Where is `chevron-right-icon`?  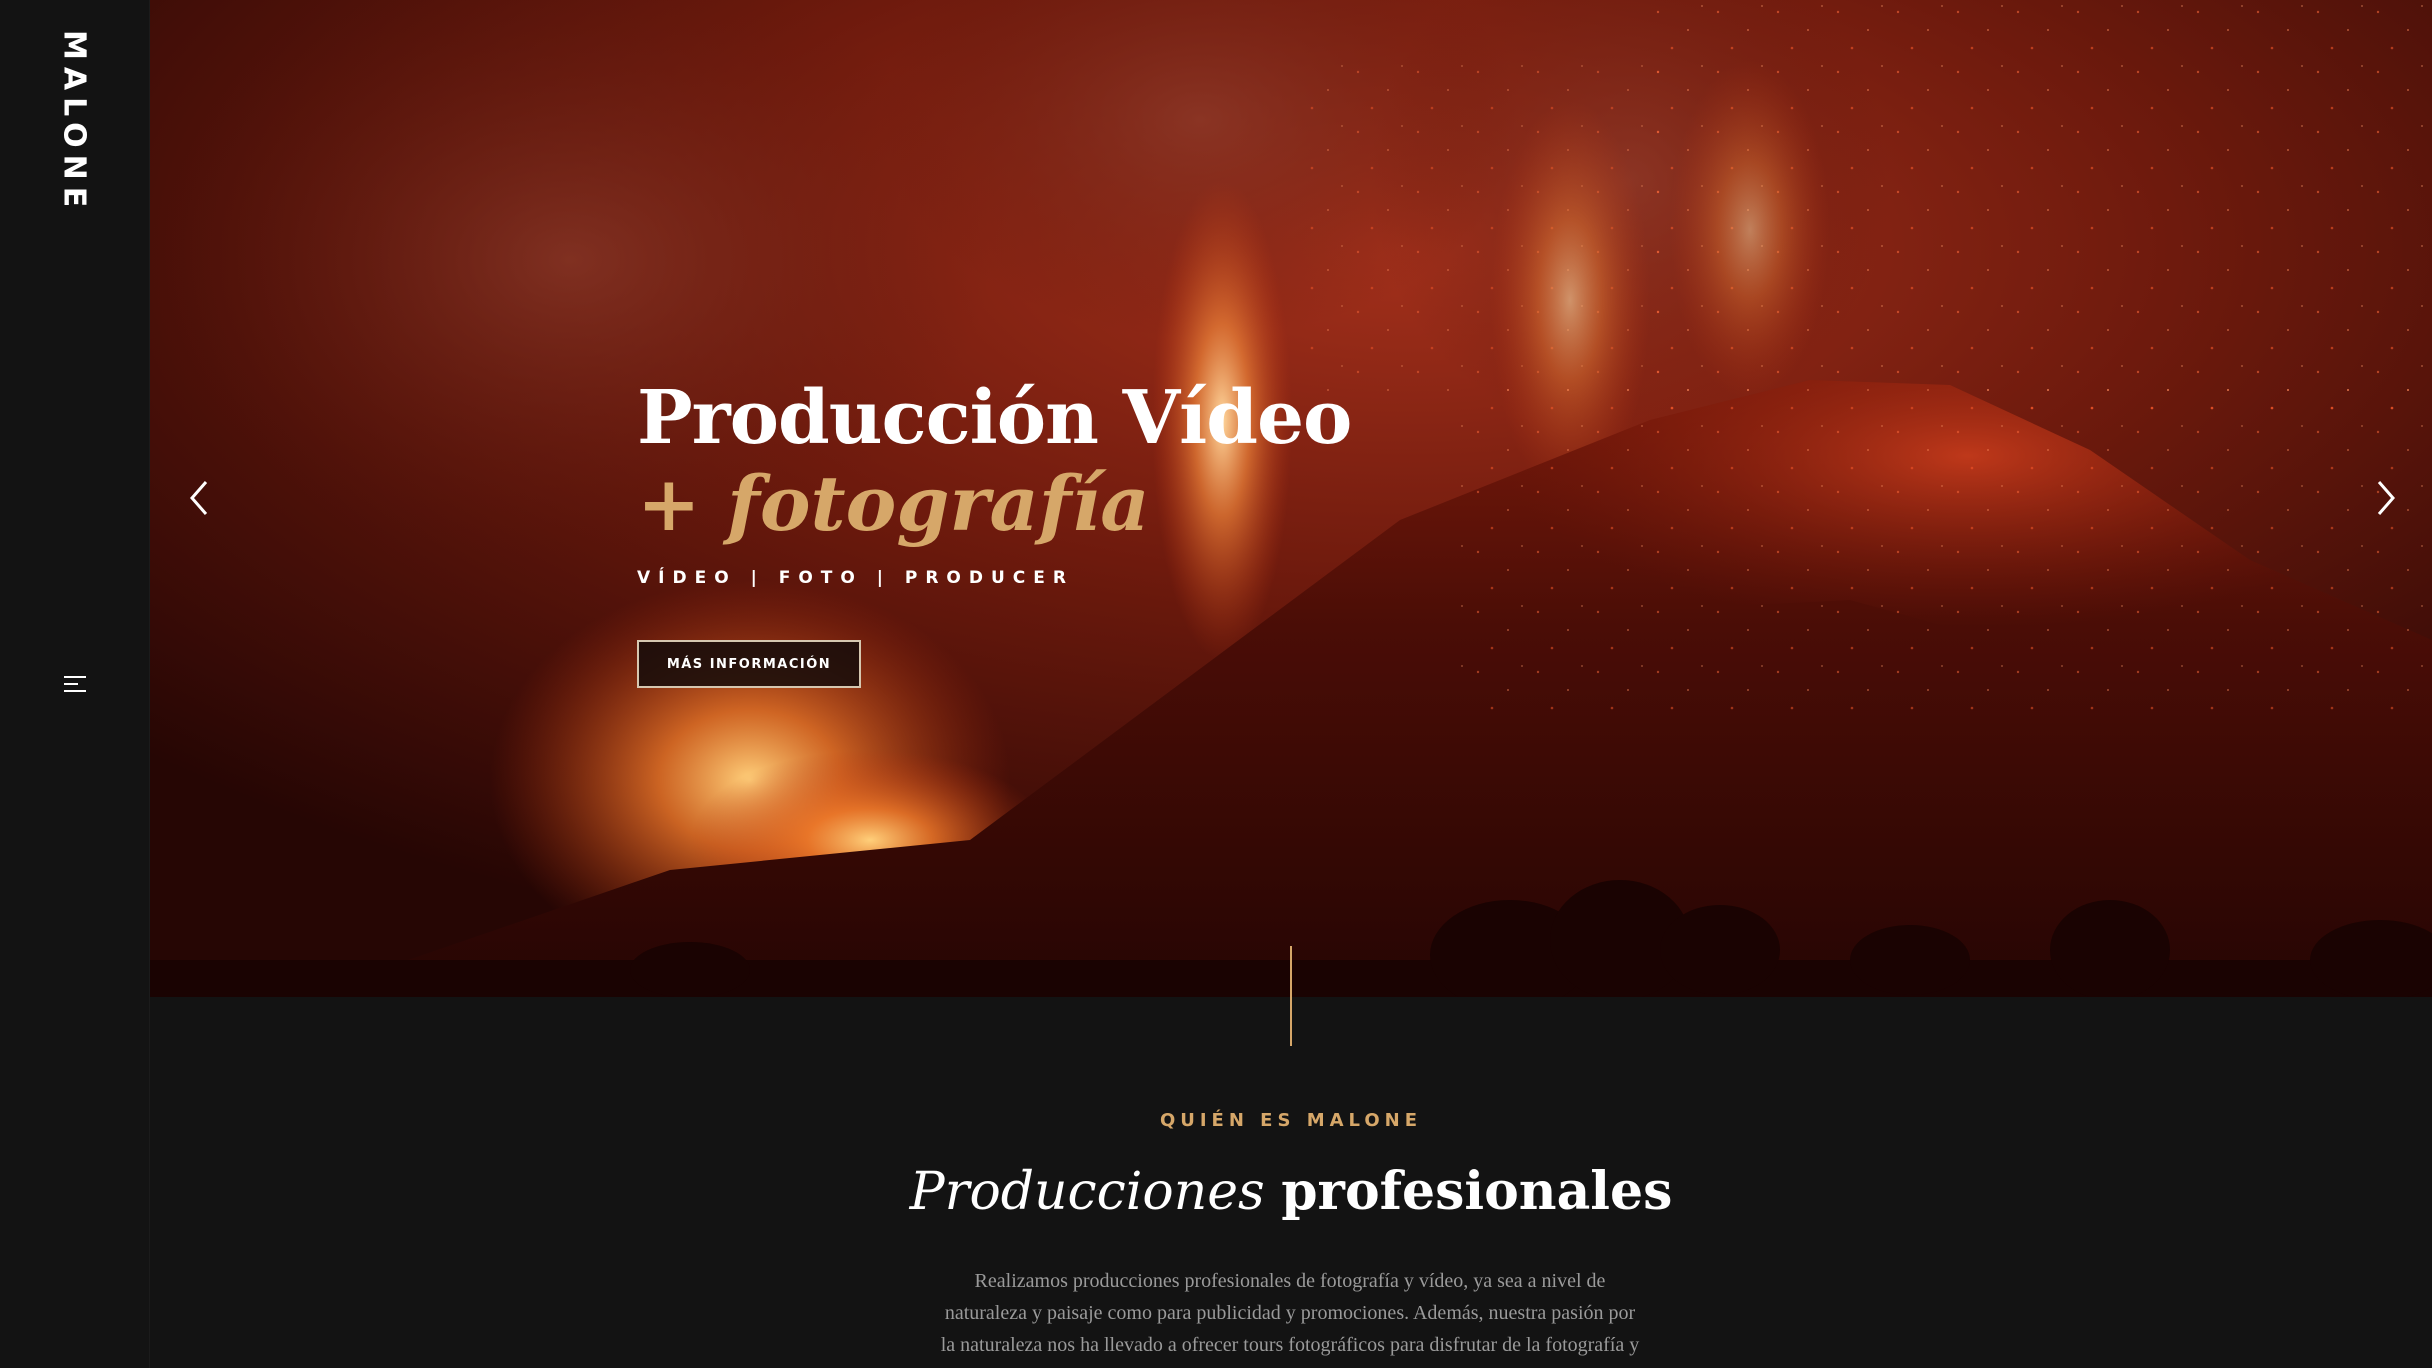
chevron-right-icon is located at coordinates (2386, 498).